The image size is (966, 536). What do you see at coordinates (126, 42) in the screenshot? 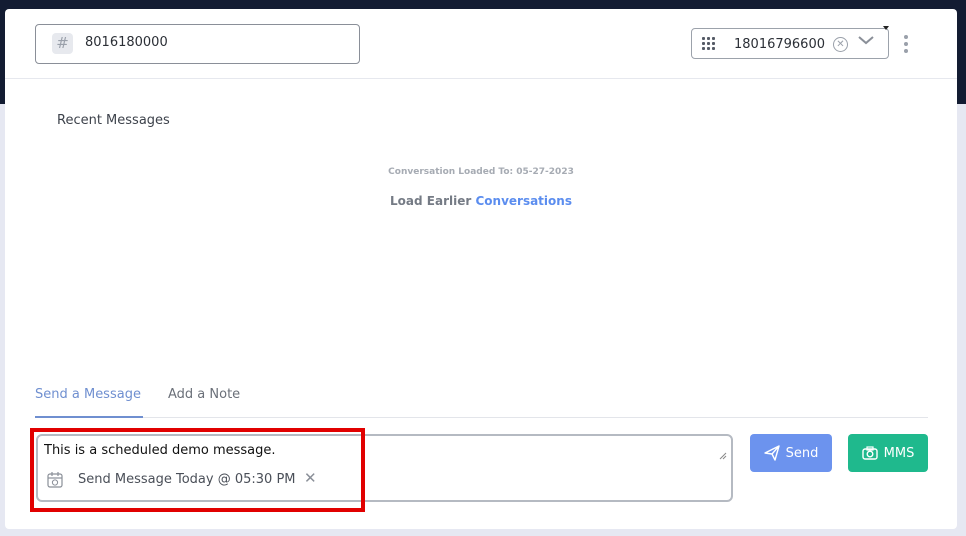
I see `to-number-value: 8016180000` at bounding box center [126, 42].